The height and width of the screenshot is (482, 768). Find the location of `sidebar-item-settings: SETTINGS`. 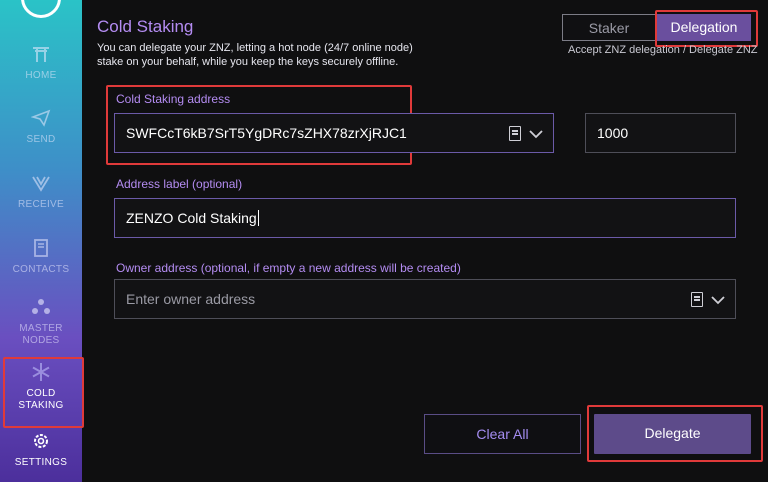

sidebar-item-settings: SETTINGS is located at coordinates (41, 450).